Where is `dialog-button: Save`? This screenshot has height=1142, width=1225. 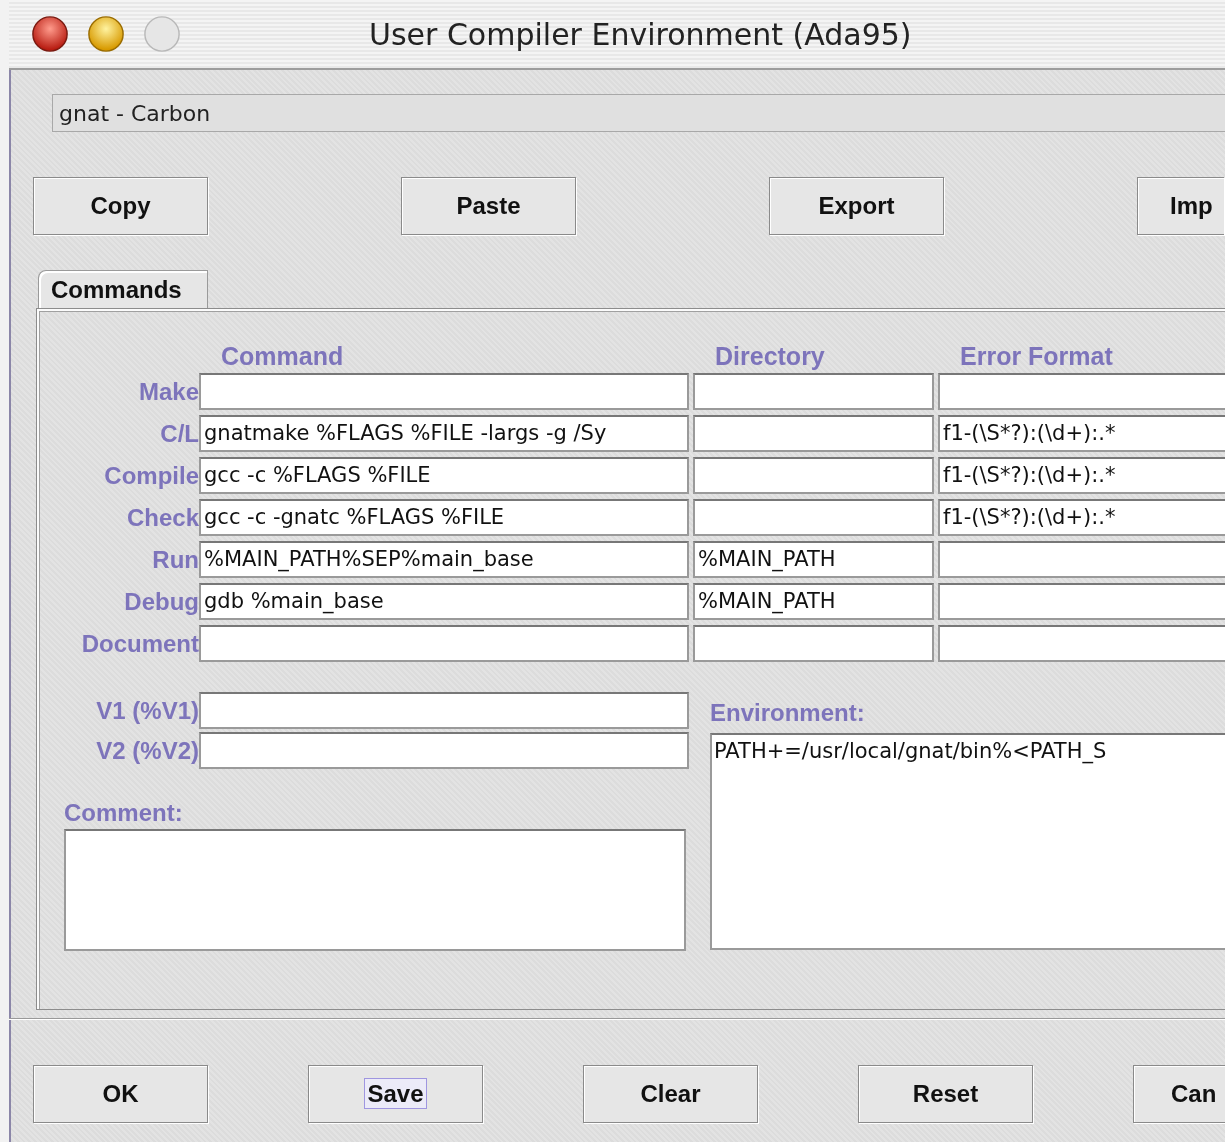
dialog-button: Save is located at coordinates (395, 1094).